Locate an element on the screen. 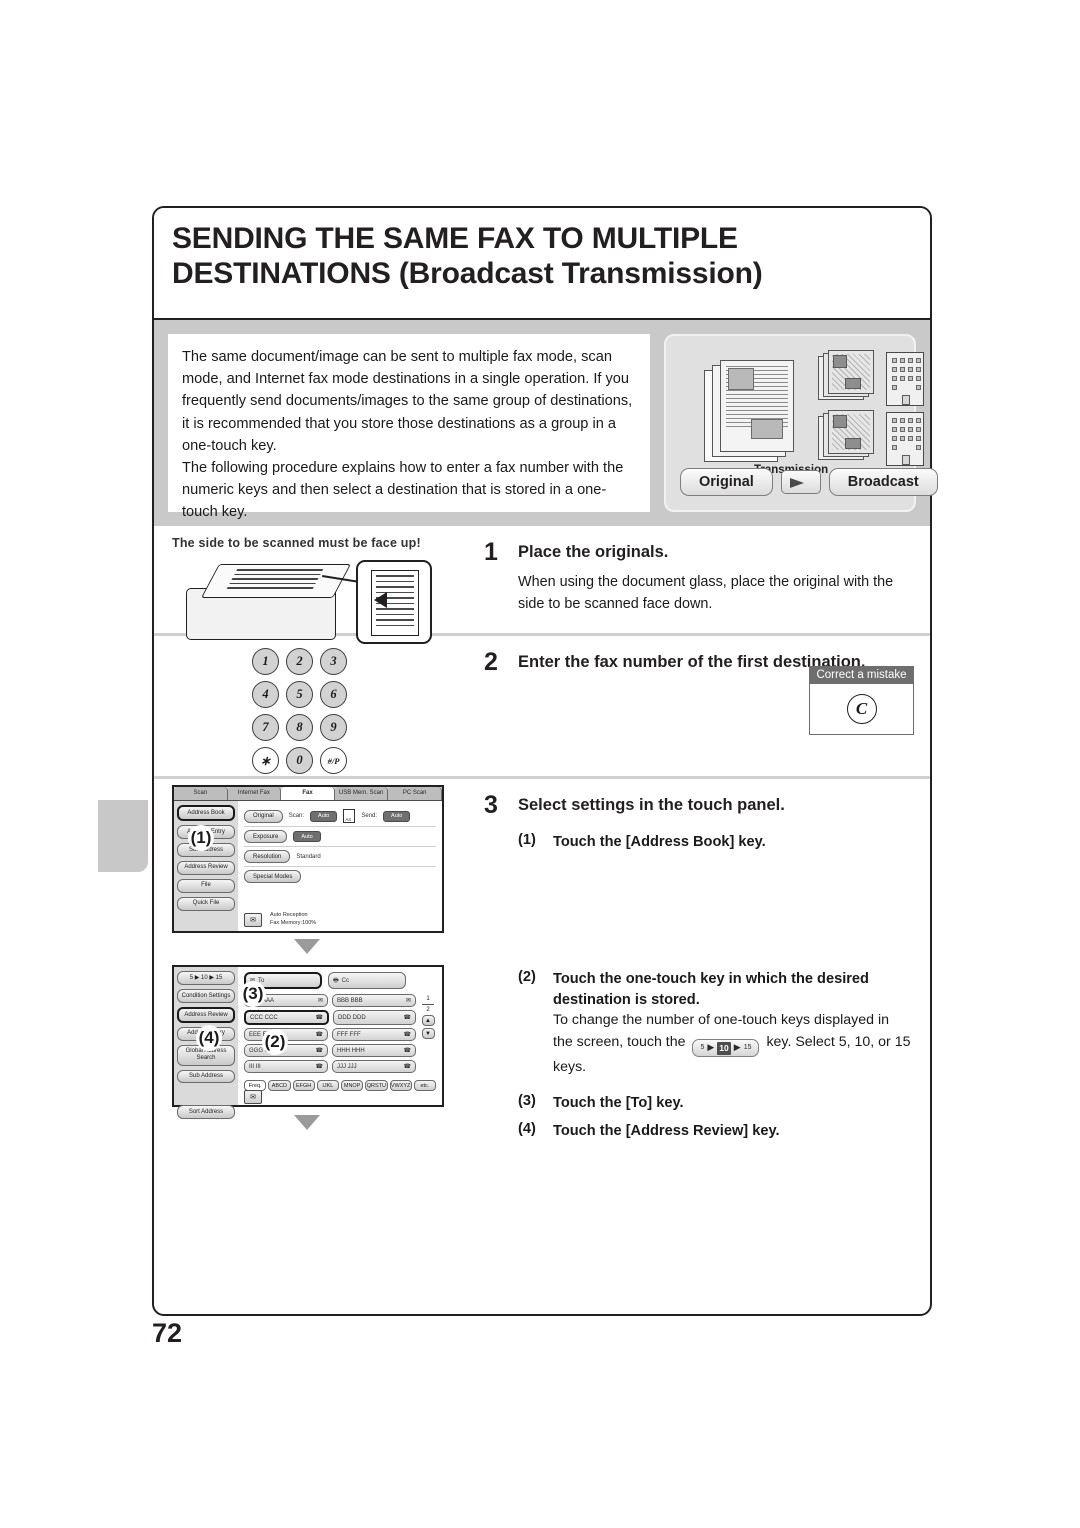  tab-usb-mem-scan: USB Mem. Scan is located at coordinates (361, 794).